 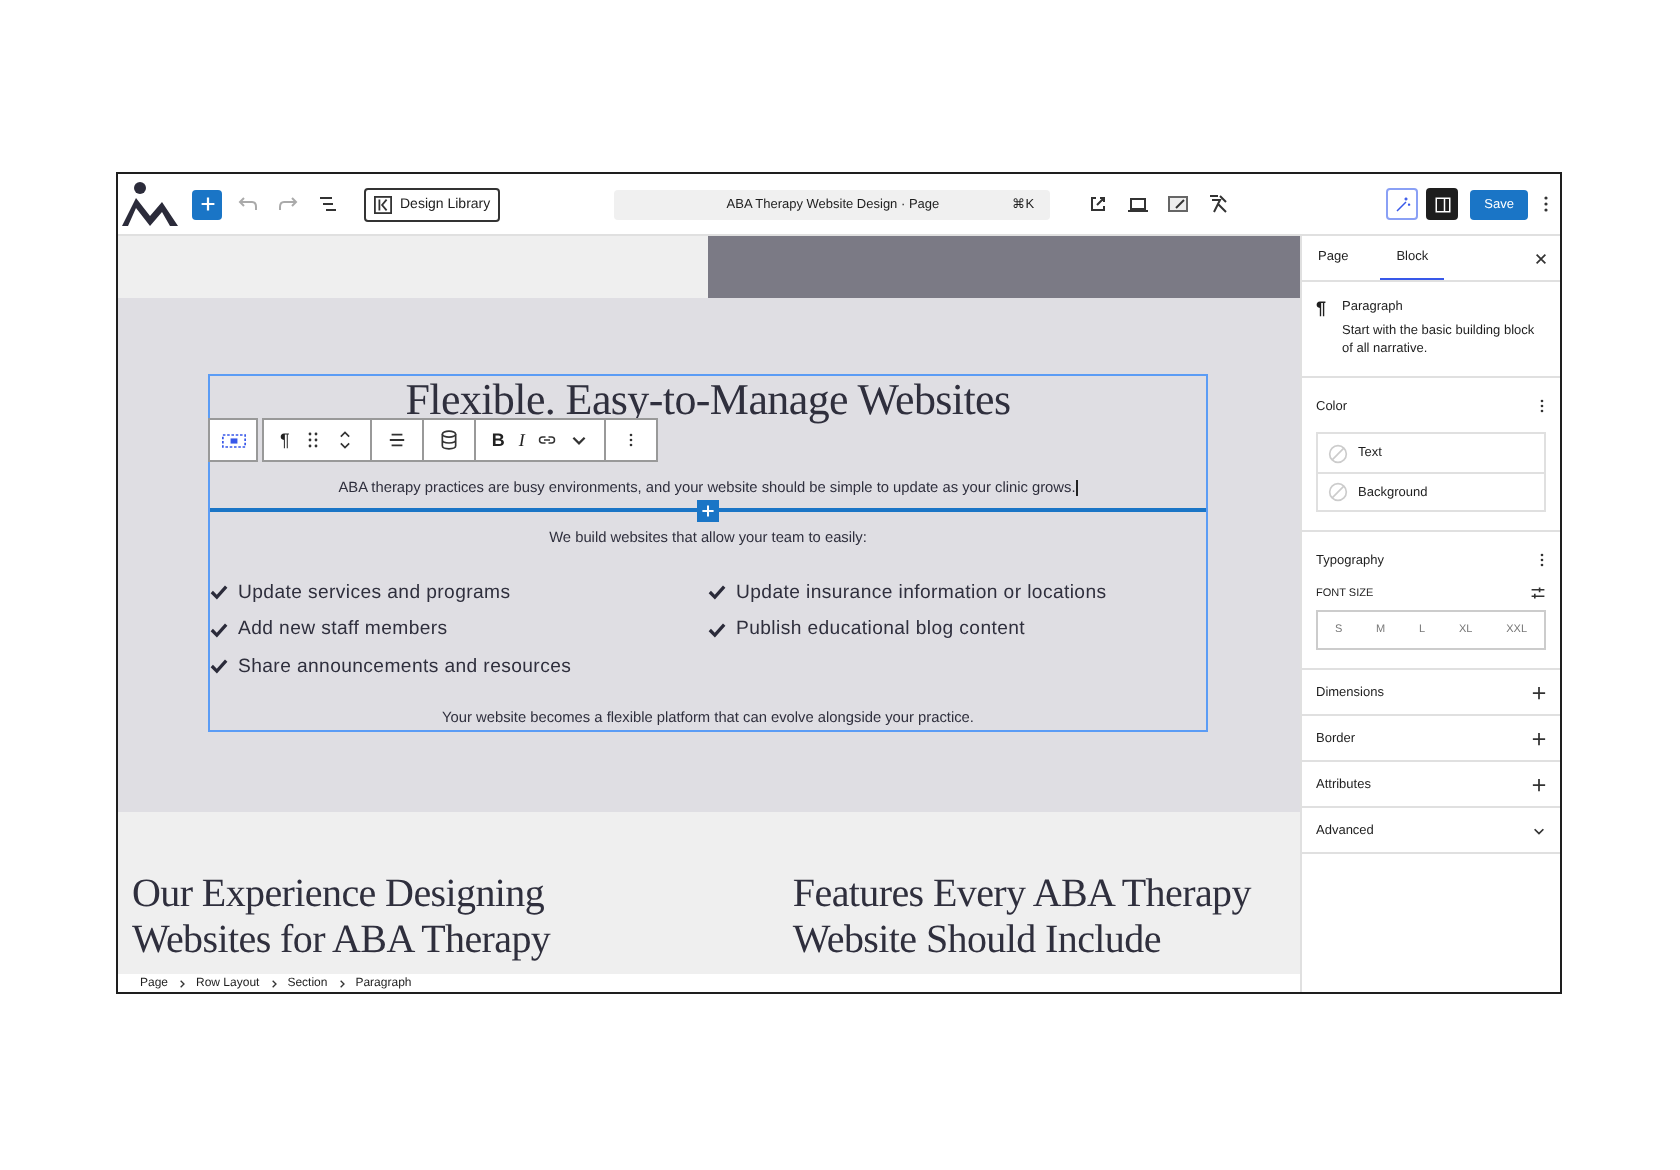 What do you see at coordinates (1546, 204) in the screenshot?
I see `more-options-icon` at bounding box center [1546, 204].